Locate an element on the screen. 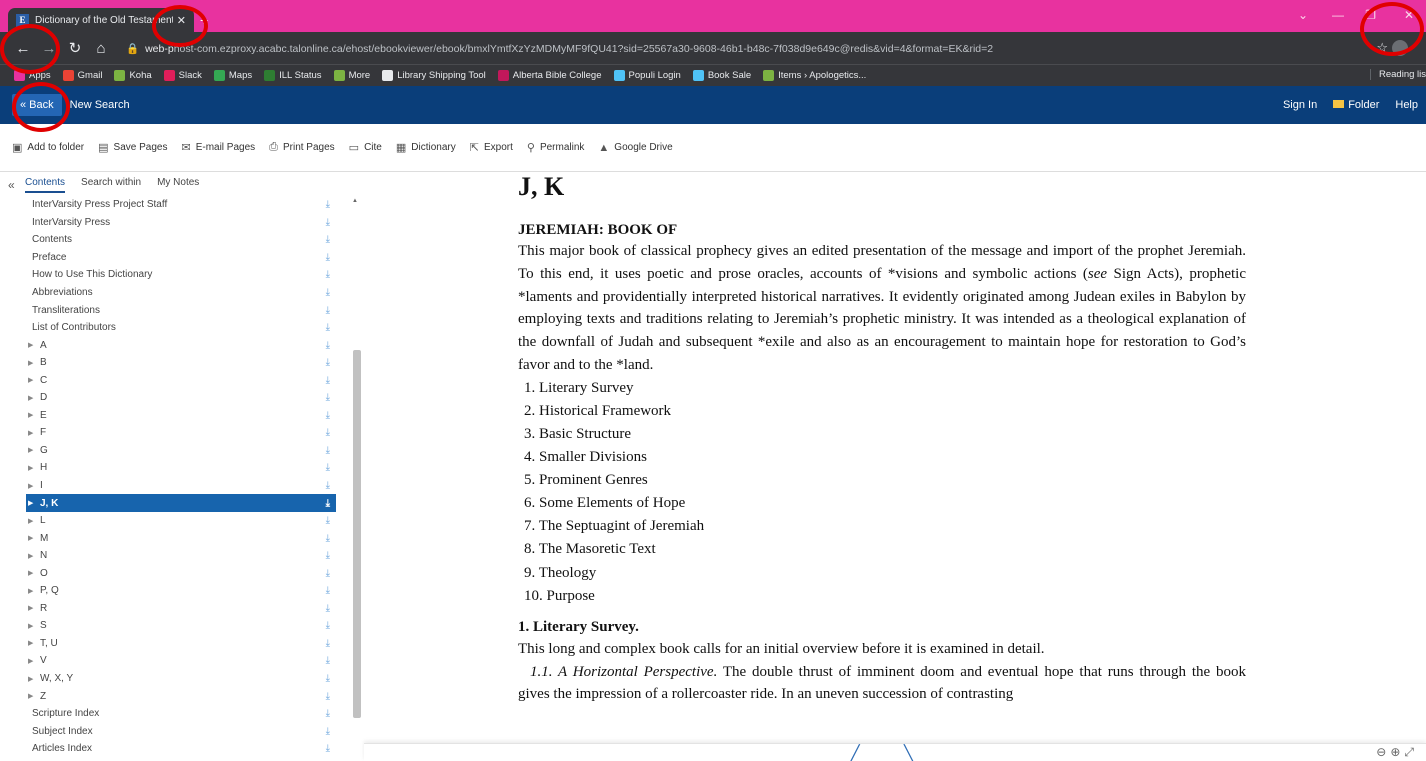 Image resolution: width=1426 pixels, height=761 pixels. bookmark-item: Alberta Bible College is located at coordinates (549, 75).